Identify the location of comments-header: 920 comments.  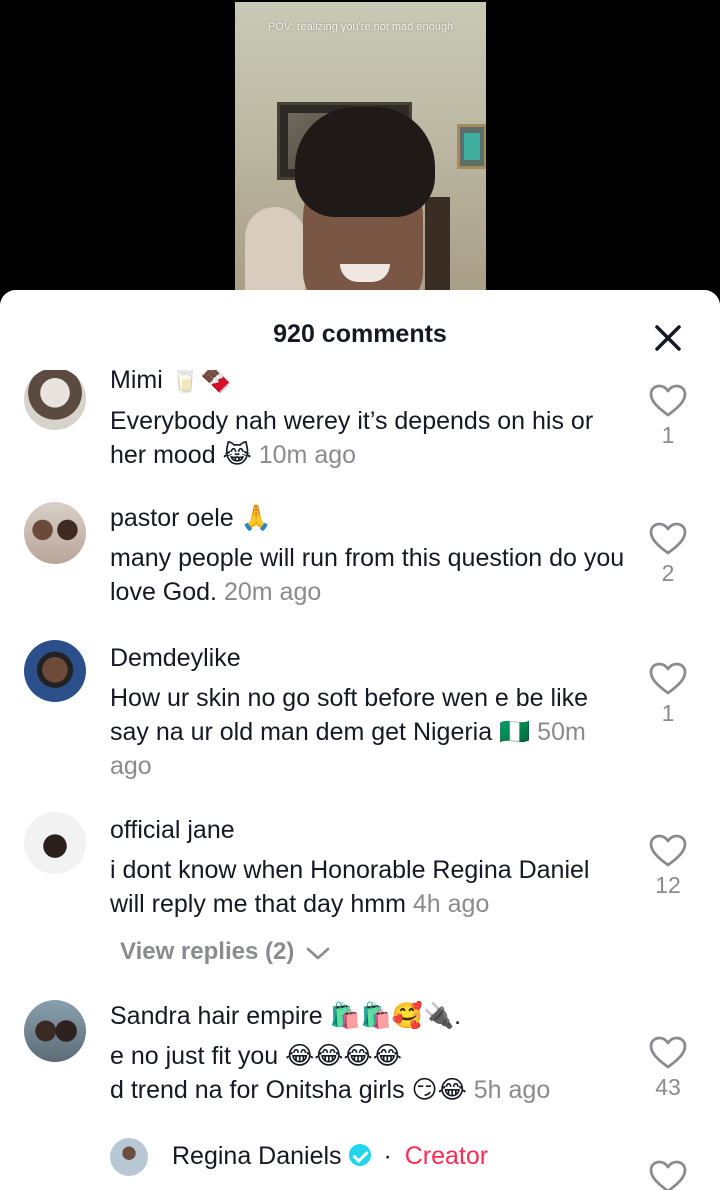
(360, 330).